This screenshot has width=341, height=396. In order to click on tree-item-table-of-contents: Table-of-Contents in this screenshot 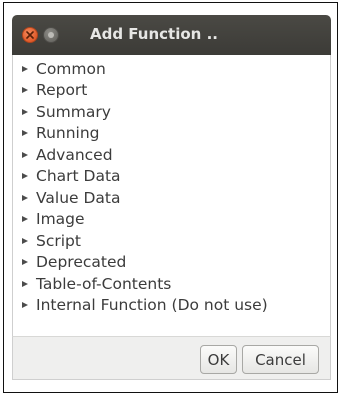, I will do `click(171, 284)`.